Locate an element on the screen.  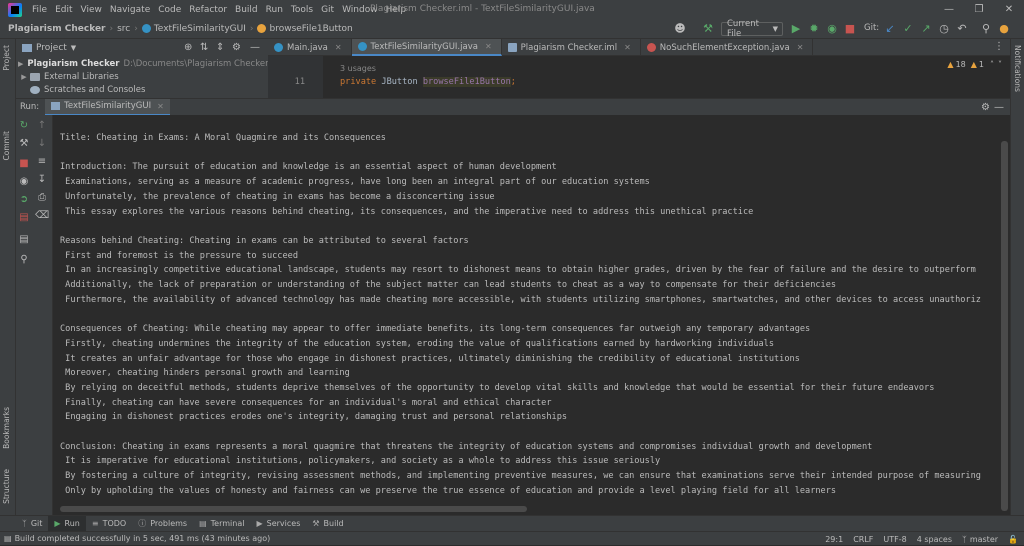
chevron-up-icon: ˄ is located at coordinates (992, 64).